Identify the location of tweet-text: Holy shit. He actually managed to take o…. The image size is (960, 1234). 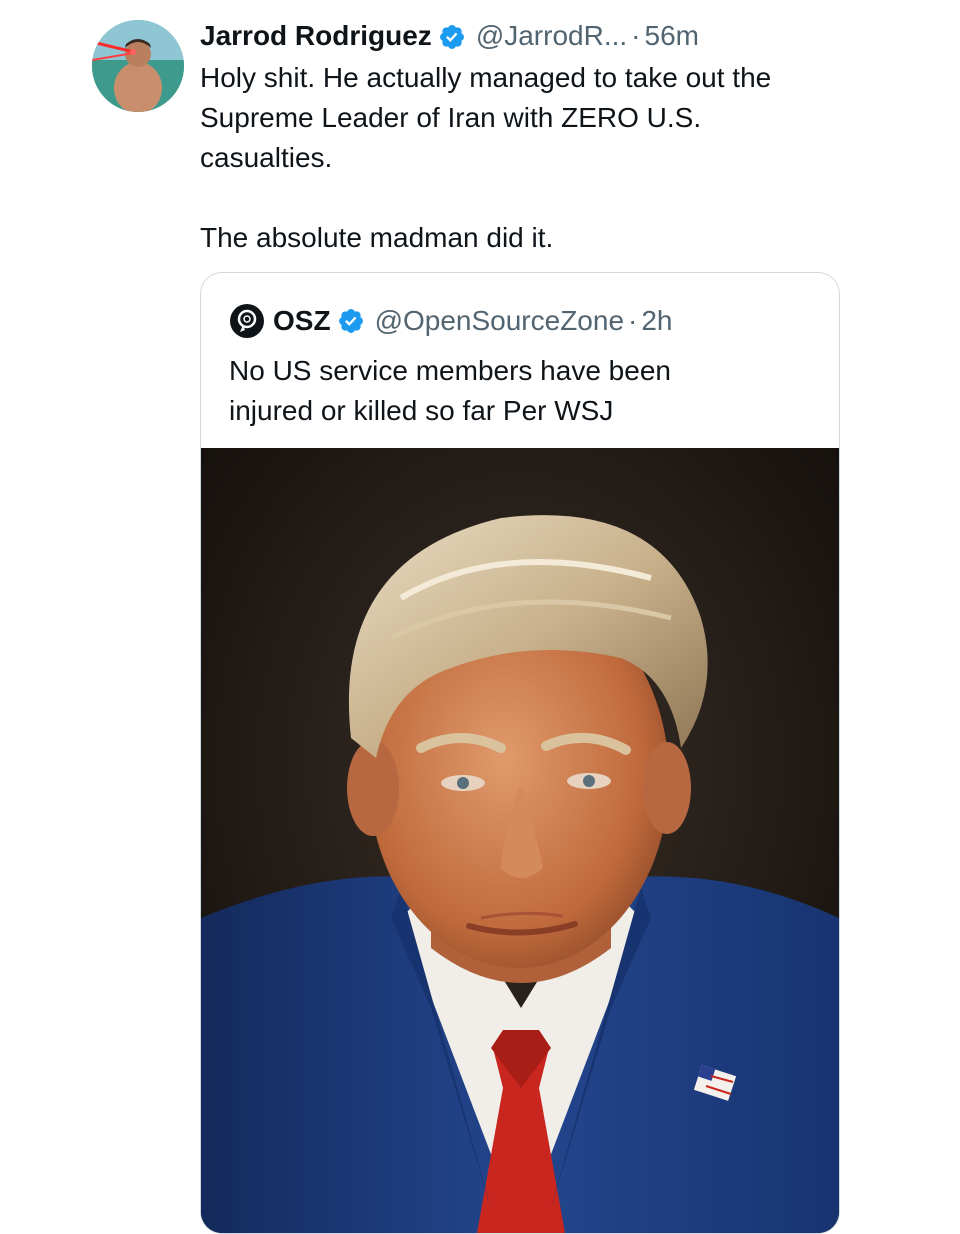
(486, 157).